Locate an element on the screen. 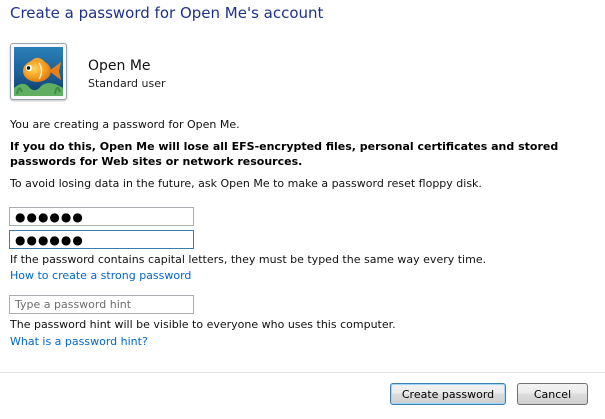  password-hint-field is located at coordinates (101, 304).